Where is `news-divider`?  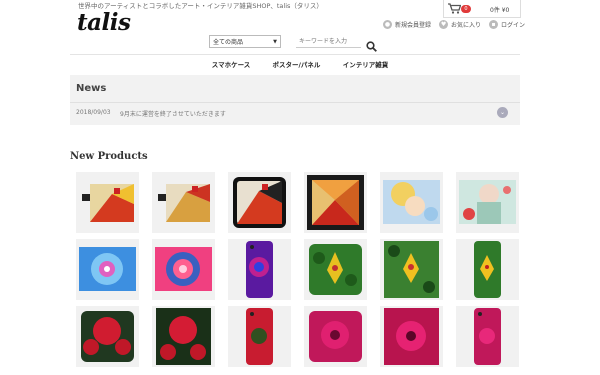 news-divider is located at coordinates (295, 102).